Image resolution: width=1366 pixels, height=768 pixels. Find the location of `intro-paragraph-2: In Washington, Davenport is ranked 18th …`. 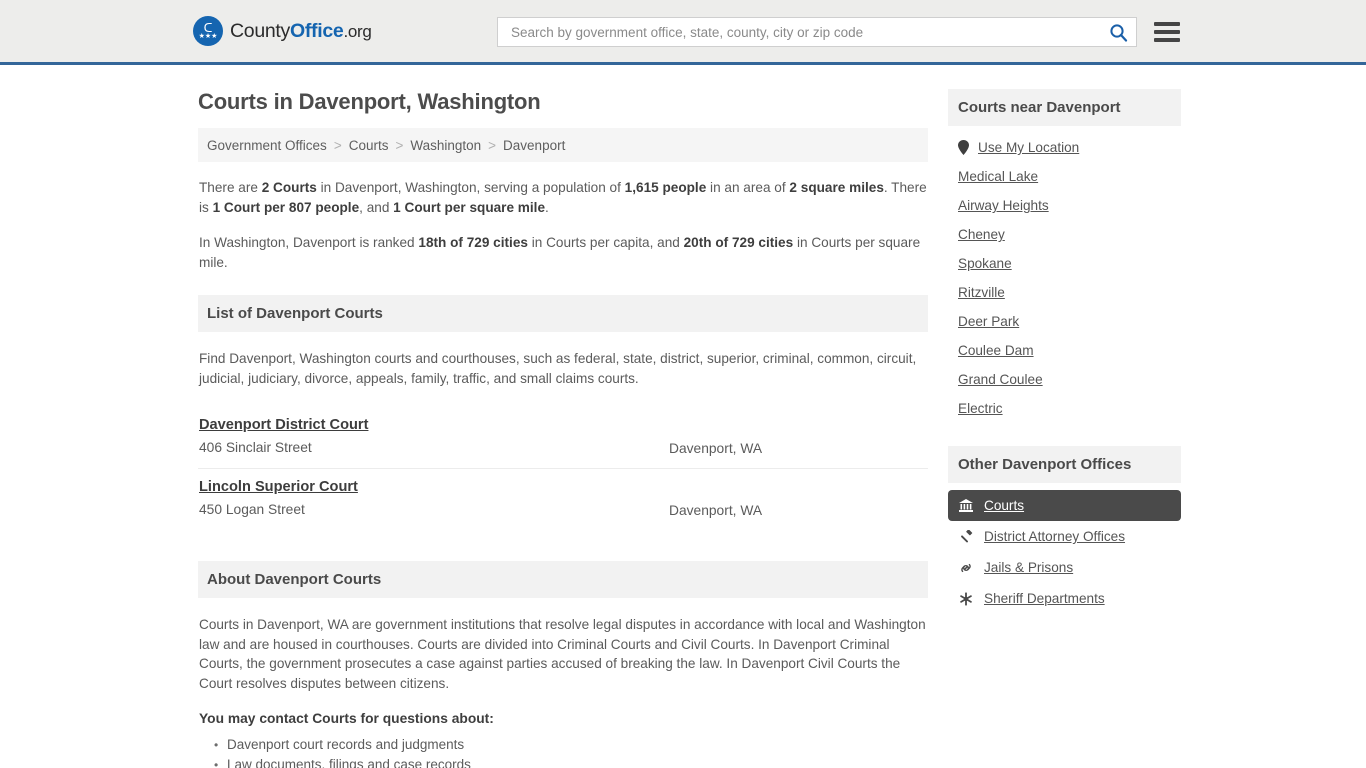

intro-paragraph-2: In Washington, Davenport is ranked 18th … is located at coordinates (563, 252).